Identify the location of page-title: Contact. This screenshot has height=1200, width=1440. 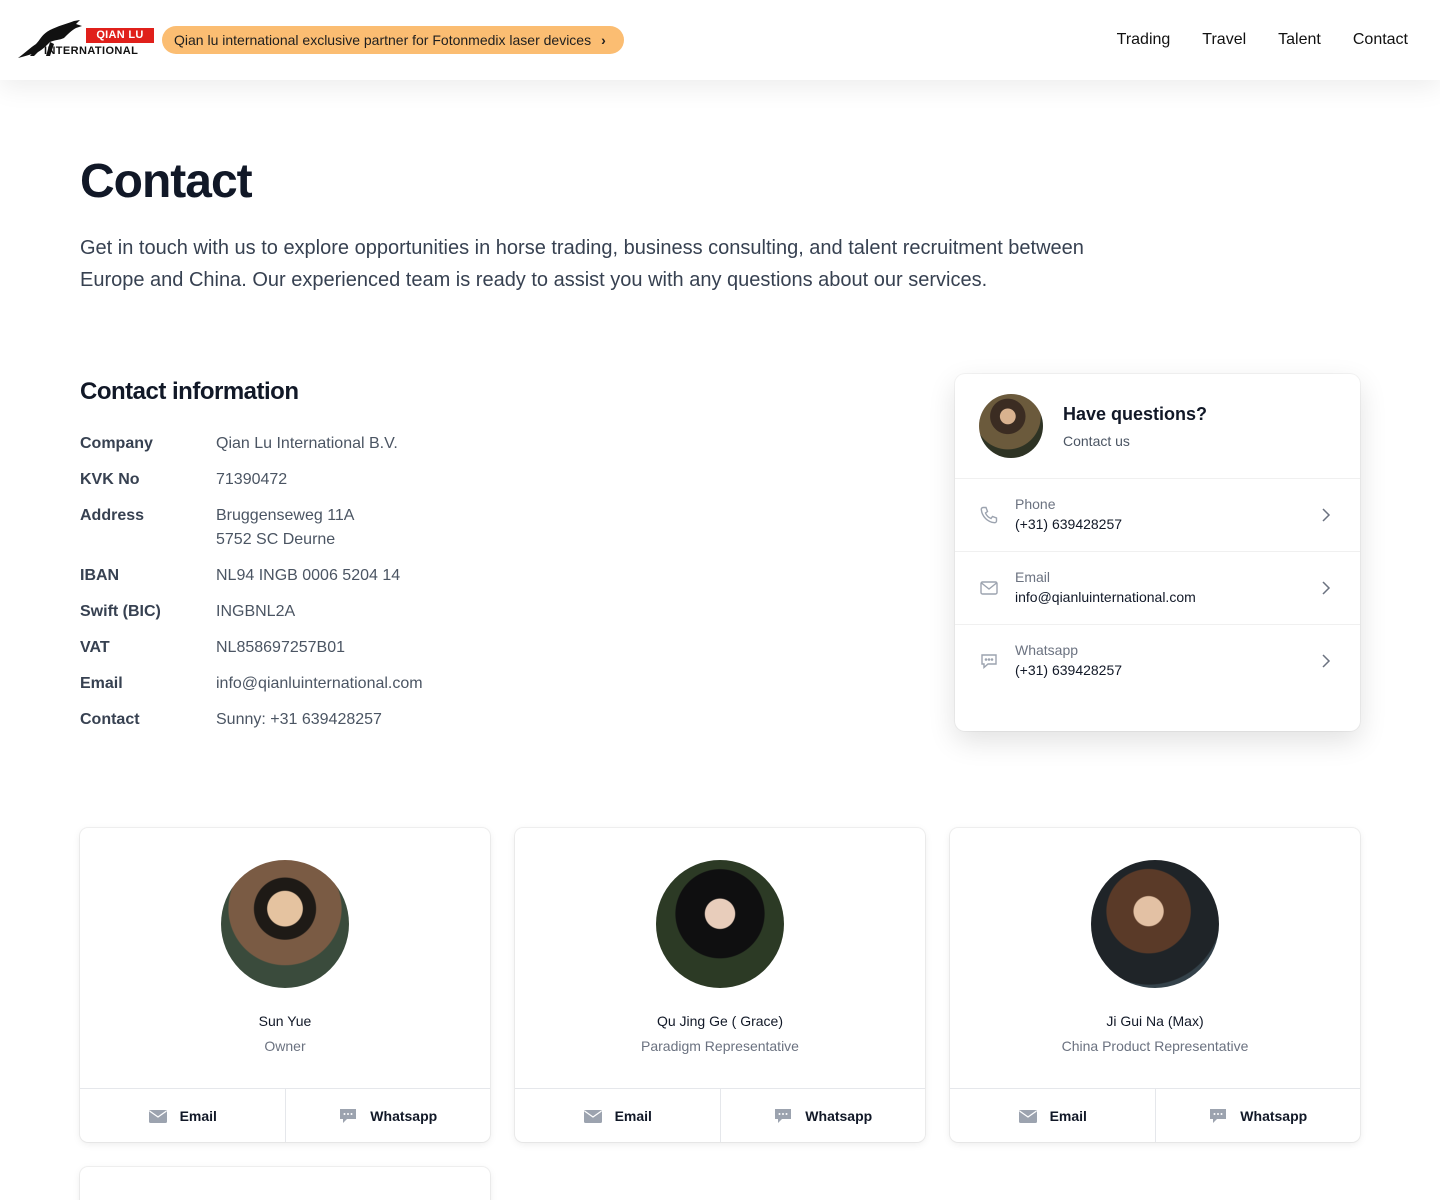
(166, 181).